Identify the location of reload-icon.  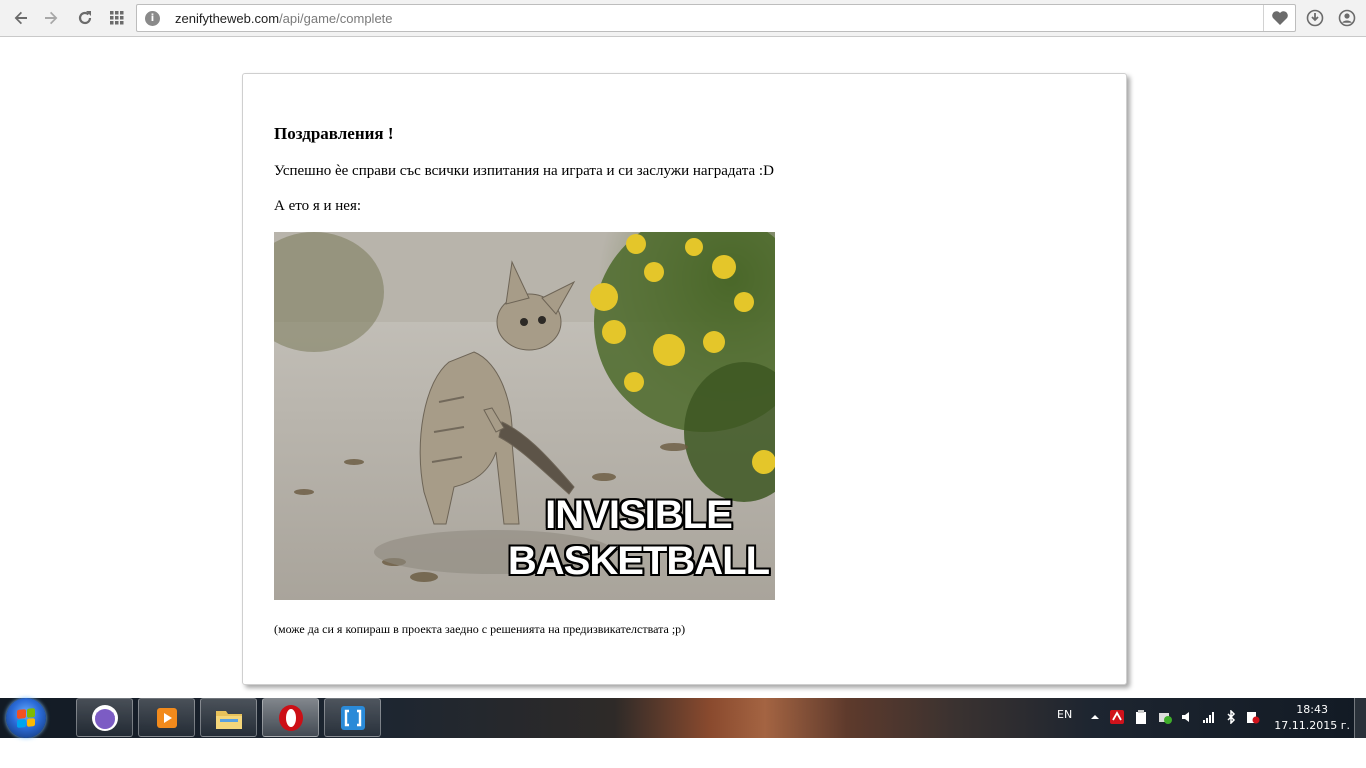
(85, 18).